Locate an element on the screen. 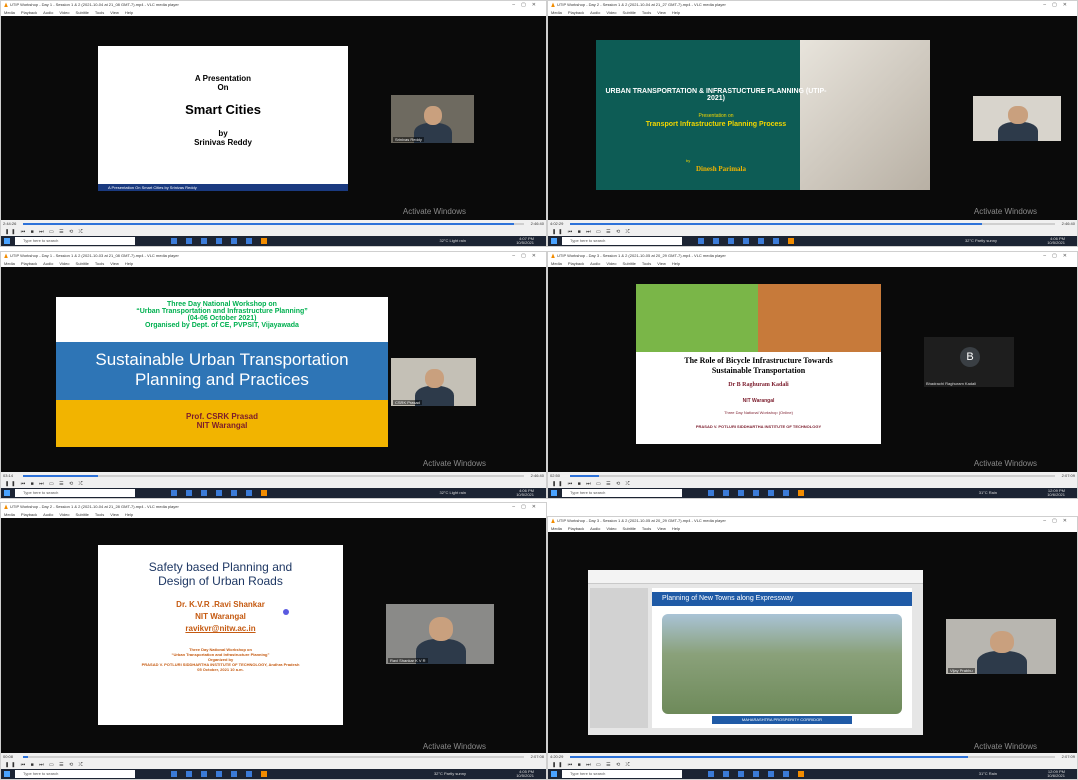 This screenshot has width=1078, height=780. seek-bar: 4:20:29 2:07:09 is located at coordinates (812, 757).